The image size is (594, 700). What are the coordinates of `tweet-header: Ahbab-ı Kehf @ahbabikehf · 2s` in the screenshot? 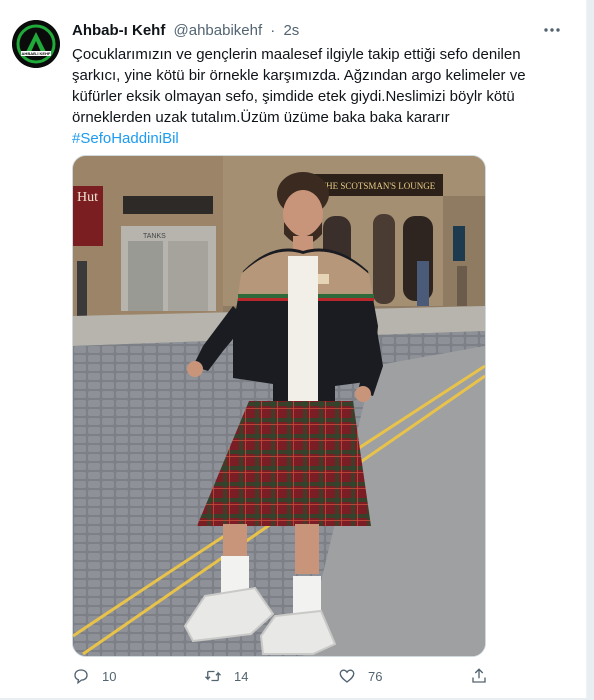 It's located at (185, 32).